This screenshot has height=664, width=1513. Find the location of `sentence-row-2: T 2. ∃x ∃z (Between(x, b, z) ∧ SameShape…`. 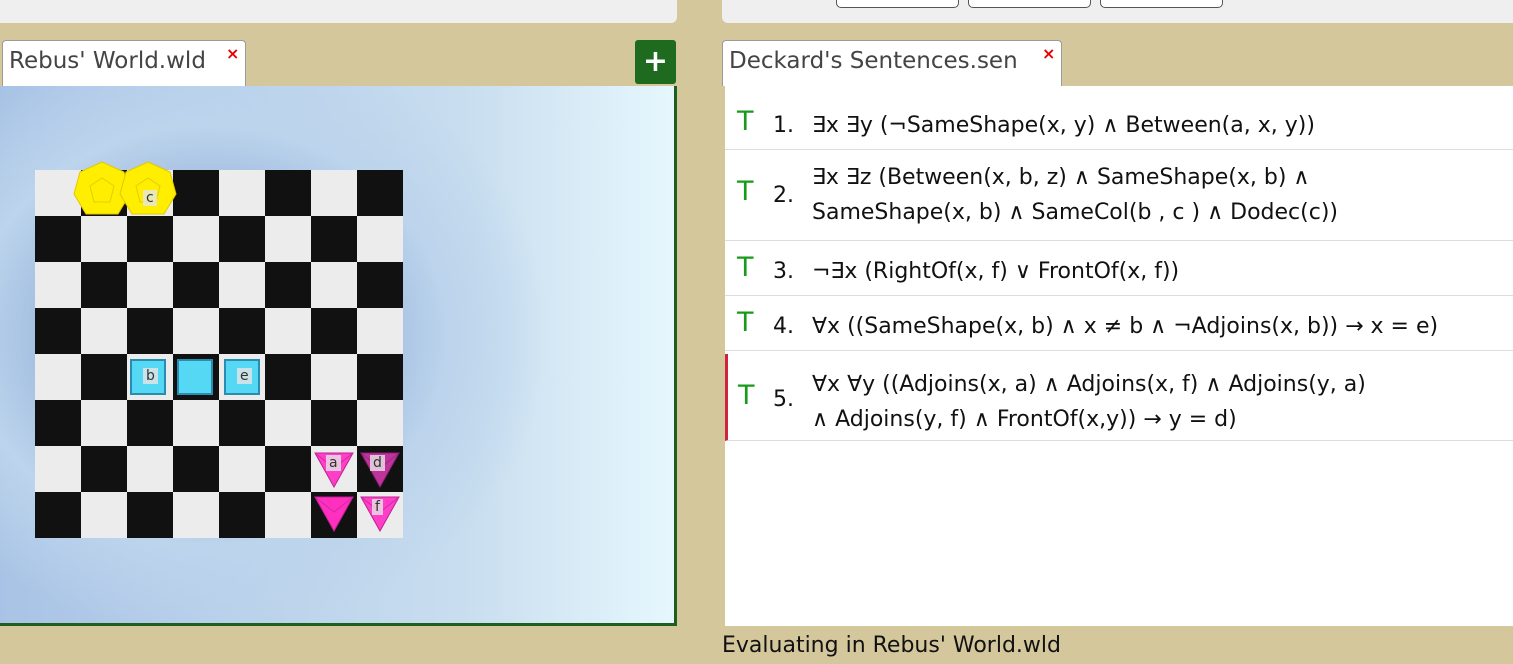

sentence-row-2: T 2. ∃x ∃z (Between(x, b, z) ∧ SameShape… is located at coordinates (1119, 195).